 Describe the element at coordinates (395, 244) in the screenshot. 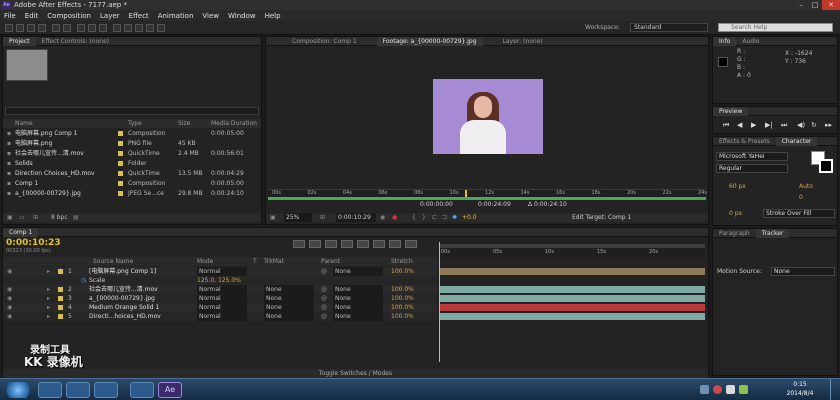

I see `brainstorm-icon` at that location.